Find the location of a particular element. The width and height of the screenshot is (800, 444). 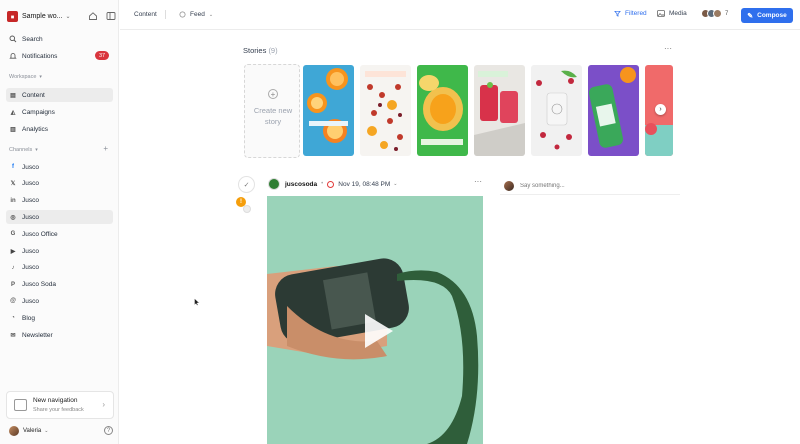

chat-icon is located at coordinates (20, 405).